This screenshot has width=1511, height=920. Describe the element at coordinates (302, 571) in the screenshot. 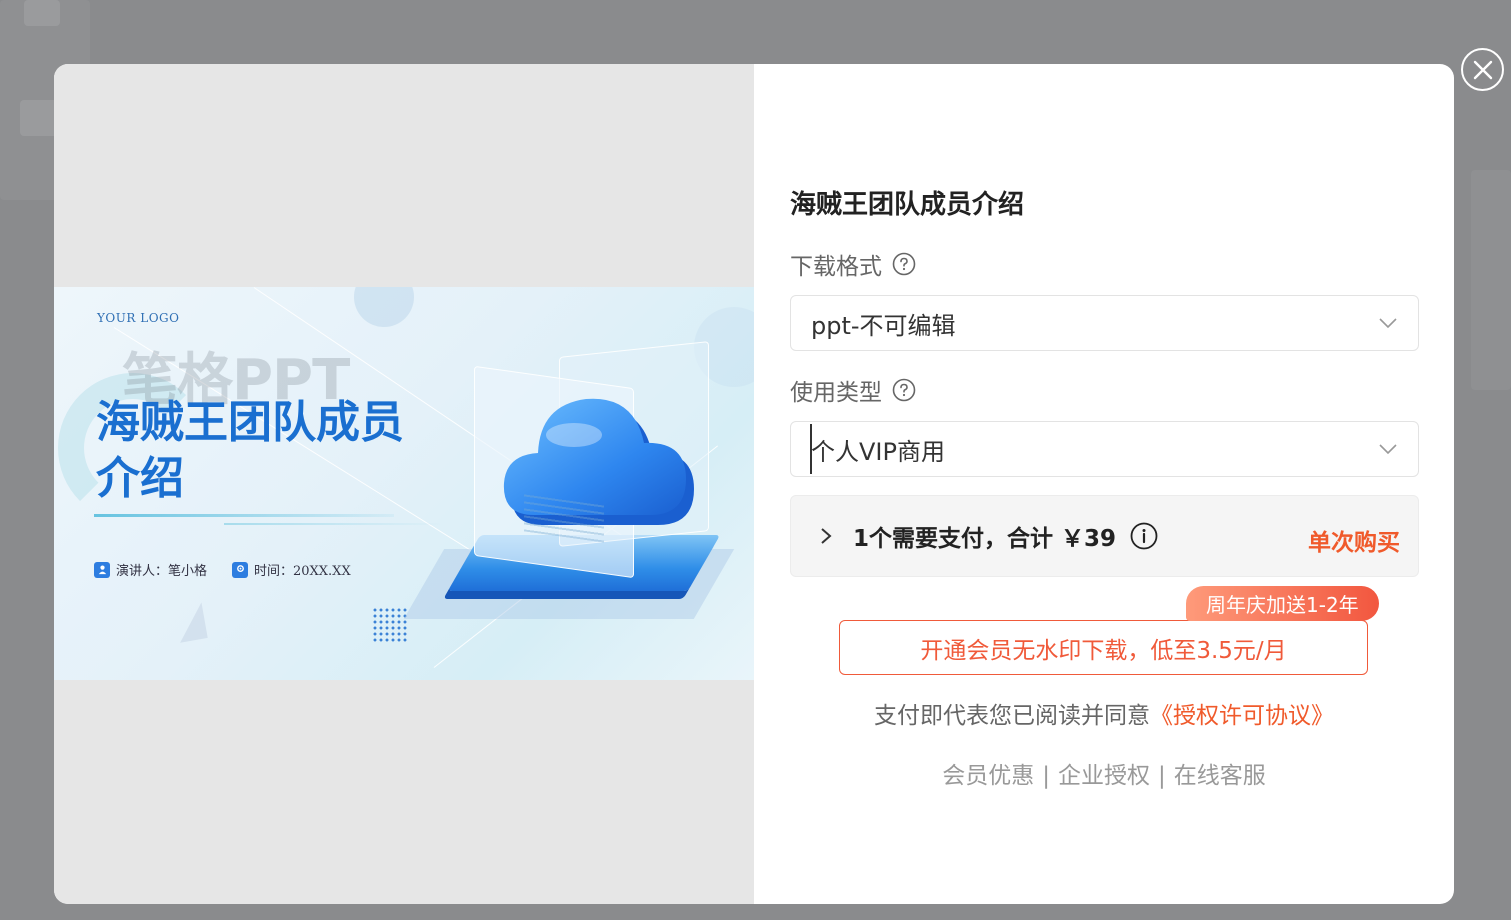

I see `time-label: 时间：20XX.XX` at that location.